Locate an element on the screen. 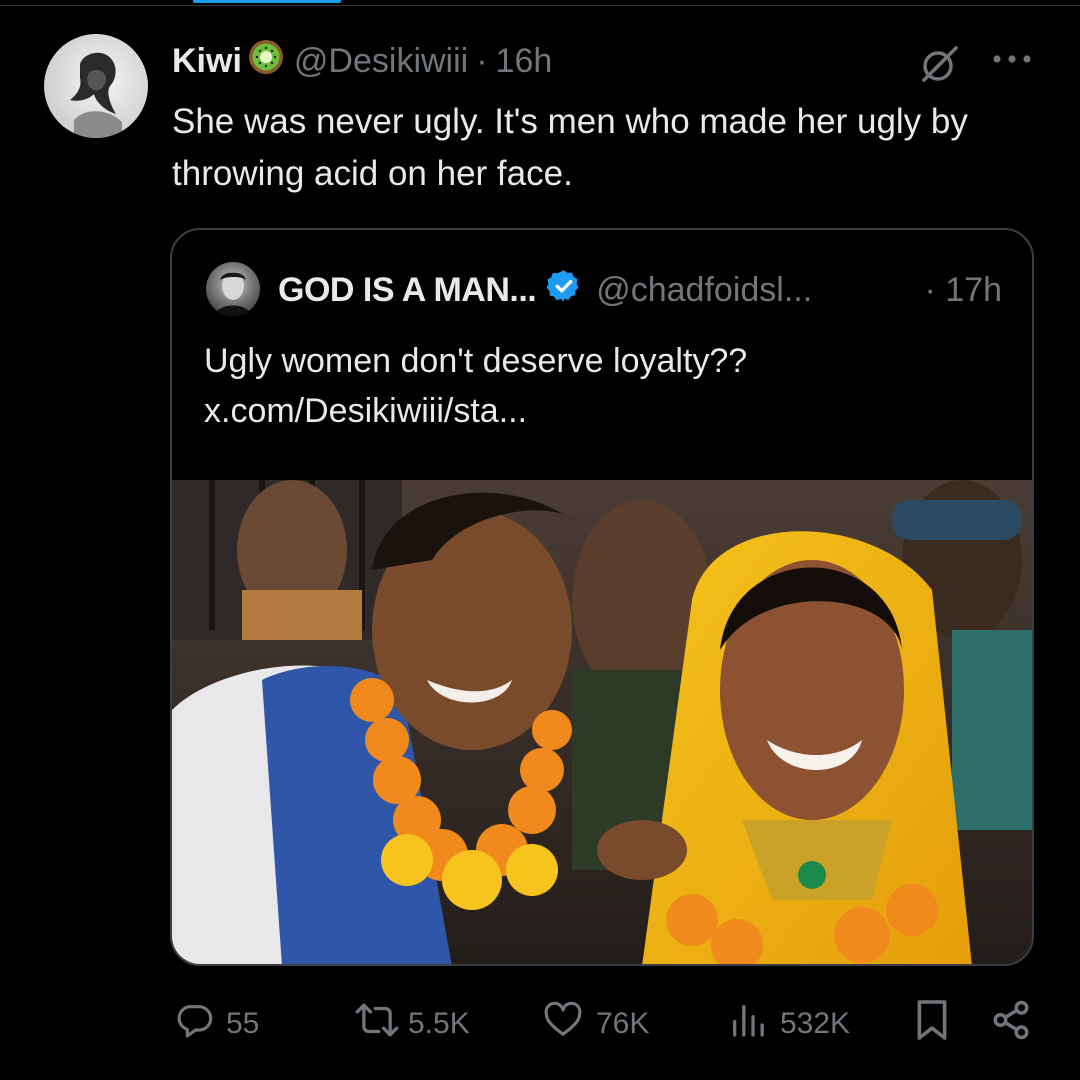  like-icon is located at coordinates (563, 1024).